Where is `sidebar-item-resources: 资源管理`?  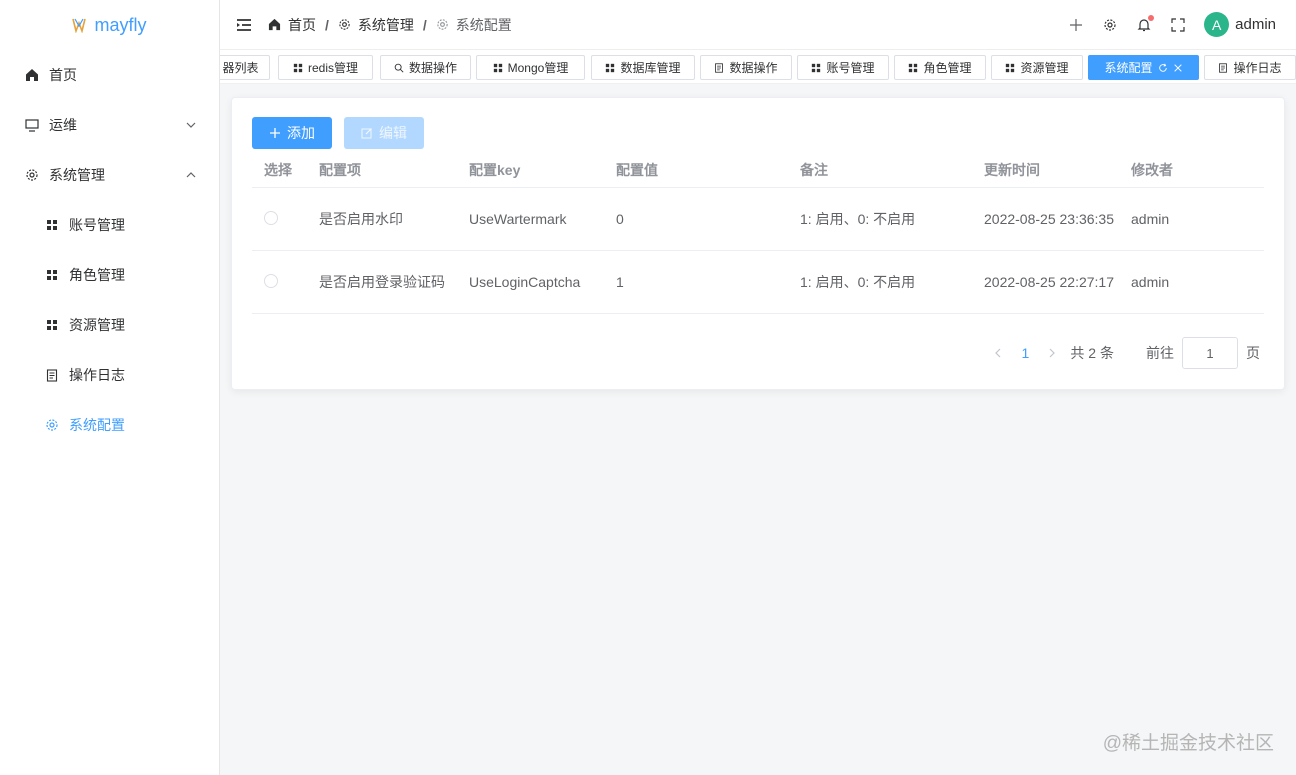
sidebar-item-resources: 资源管理 is located at coordinates (109, 325).